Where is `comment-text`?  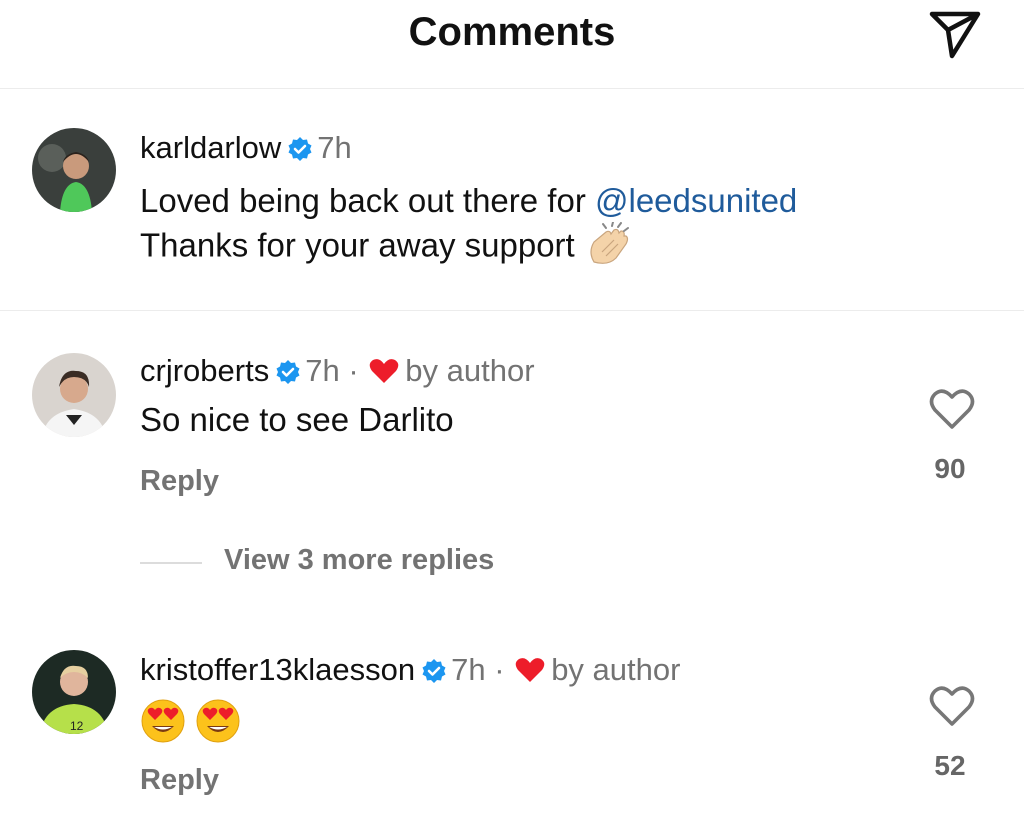 comment-text is located at coordinates (190, 726).